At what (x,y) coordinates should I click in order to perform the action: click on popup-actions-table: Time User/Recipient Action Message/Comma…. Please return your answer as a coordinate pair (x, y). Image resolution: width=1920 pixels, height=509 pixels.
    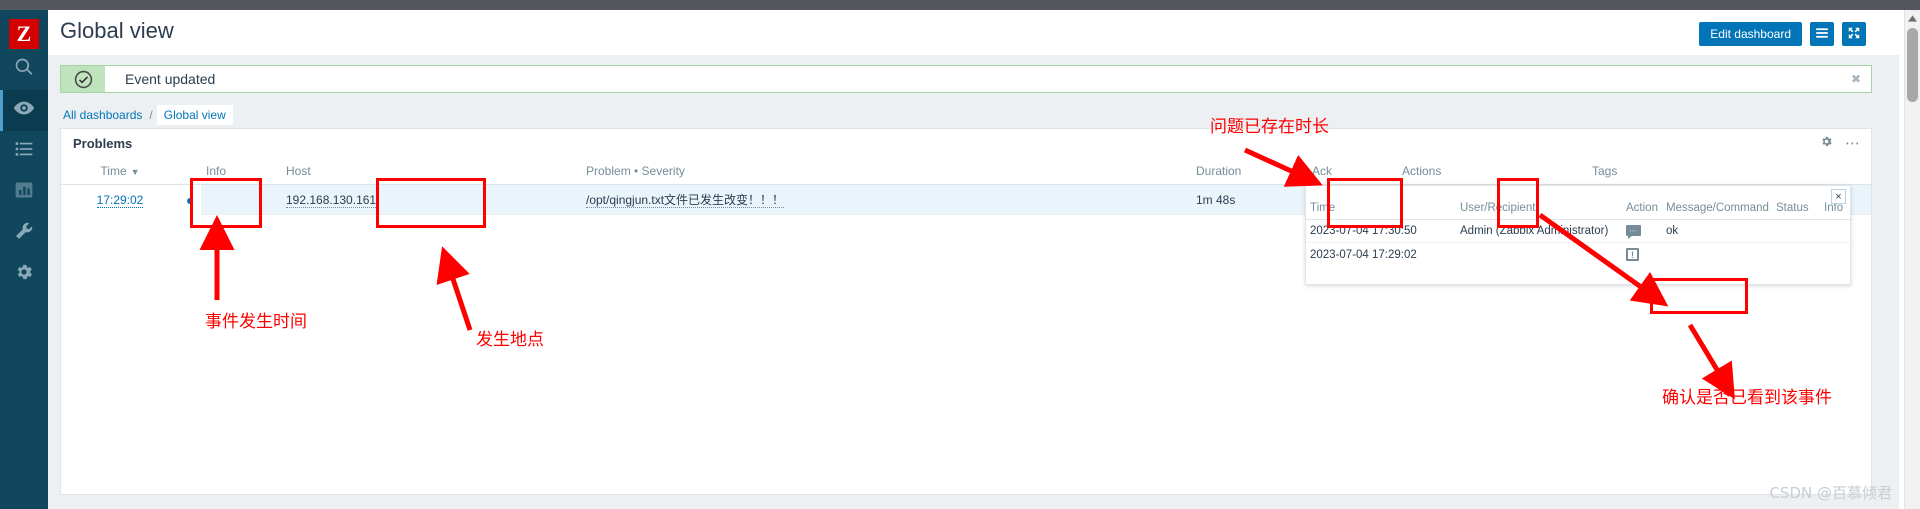
    Looking at the image, I should click on (1579, 233).